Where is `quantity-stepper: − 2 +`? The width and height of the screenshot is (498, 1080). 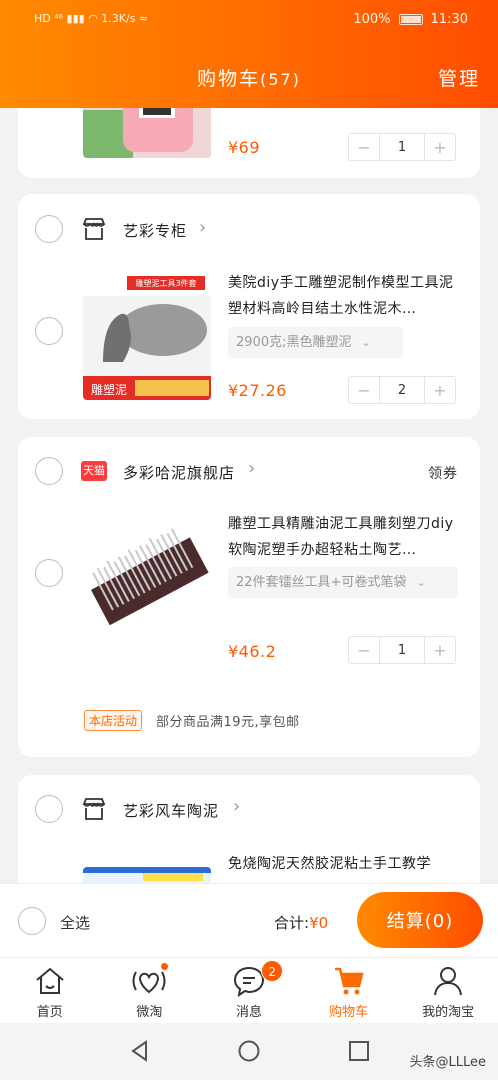
quantity-stepper: − 2 + is located at coordinates (402, 390).